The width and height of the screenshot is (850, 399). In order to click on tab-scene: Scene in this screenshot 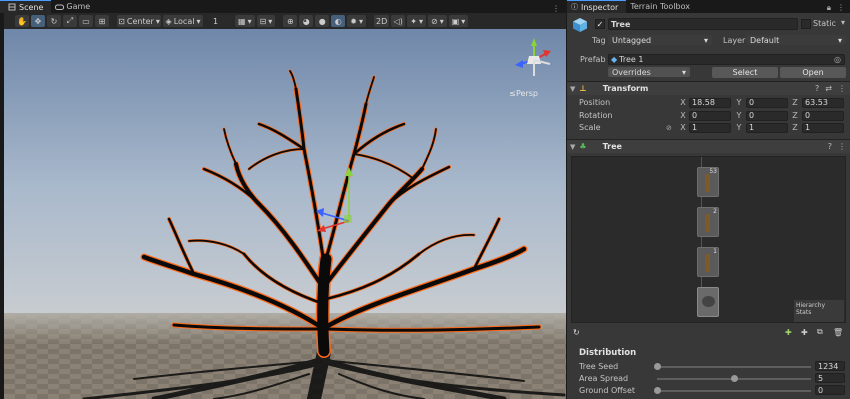, I will do `click(26, 6)`.